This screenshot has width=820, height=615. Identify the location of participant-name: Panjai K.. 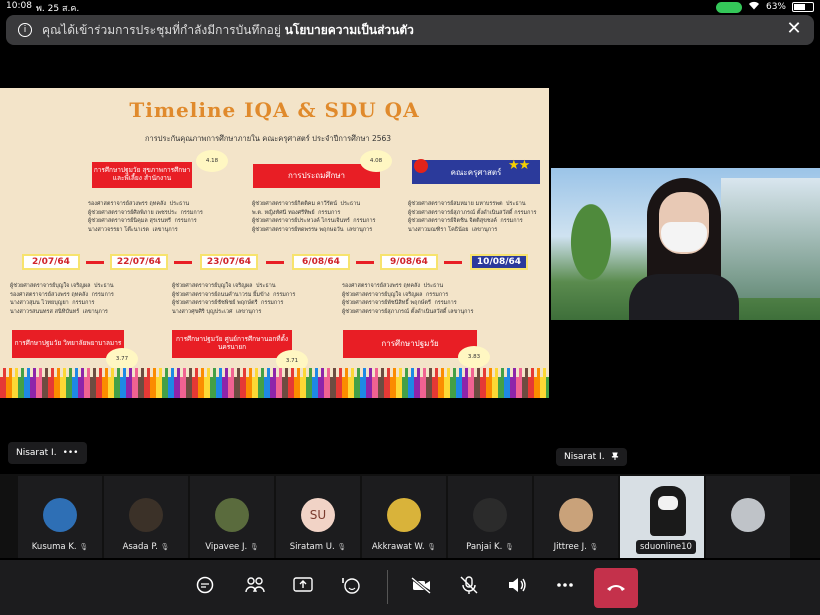
(484, 547).